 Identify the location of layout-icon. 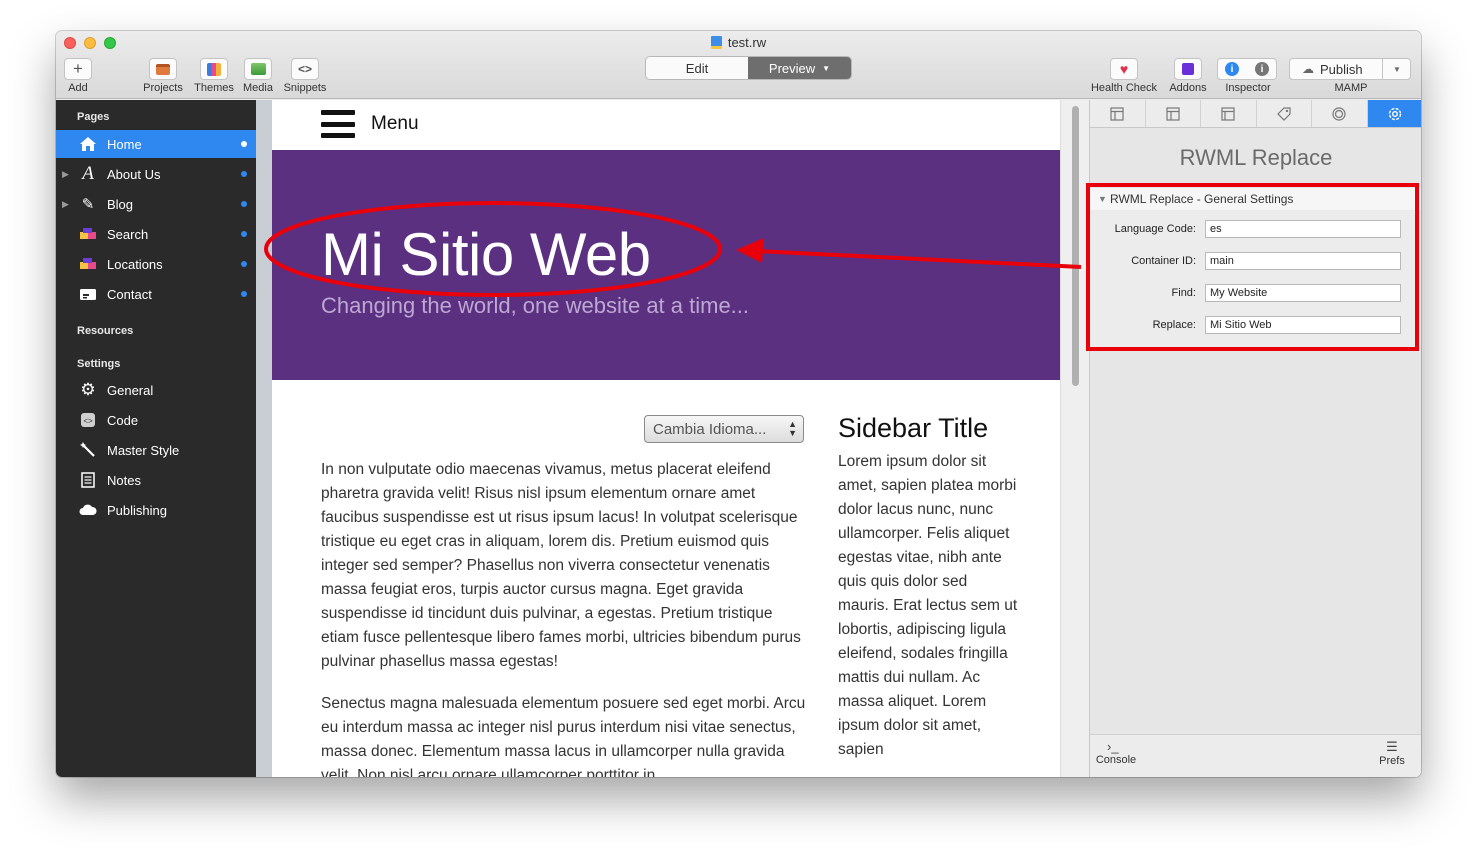
(1117, 113).